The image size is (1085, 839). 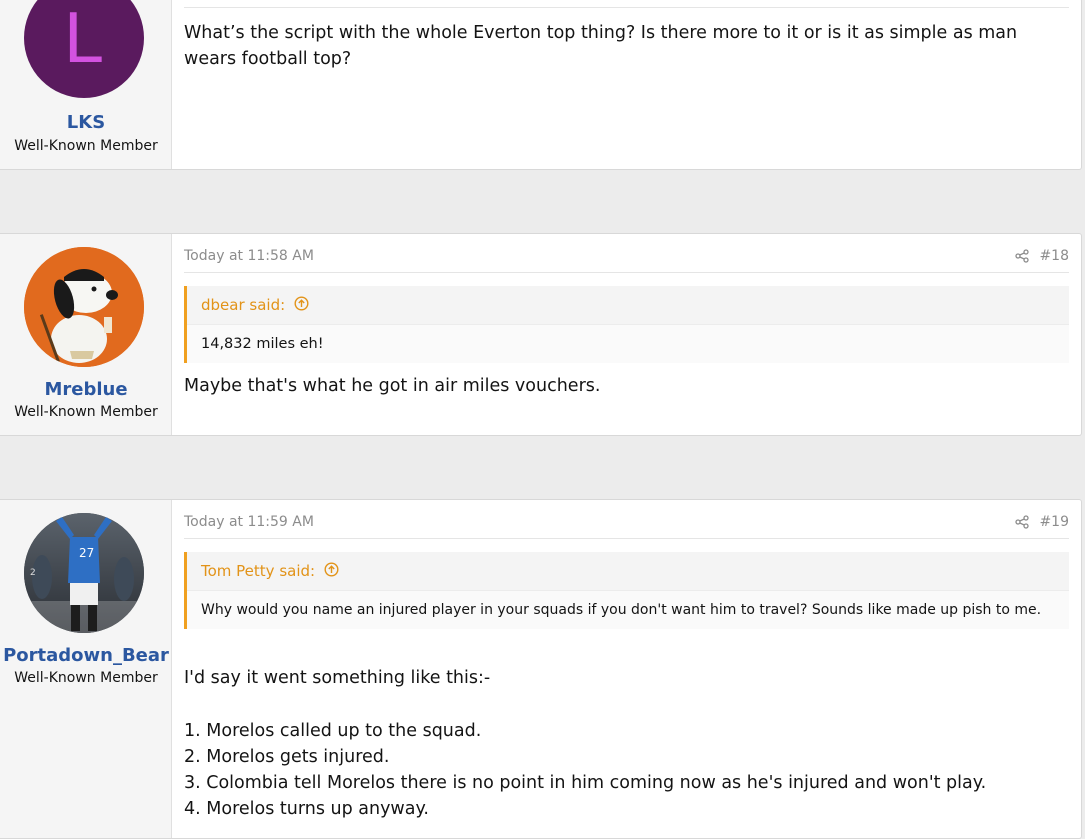 I want to click on quote-text: 14,832 miles eh!, so click(x=628, y=344).